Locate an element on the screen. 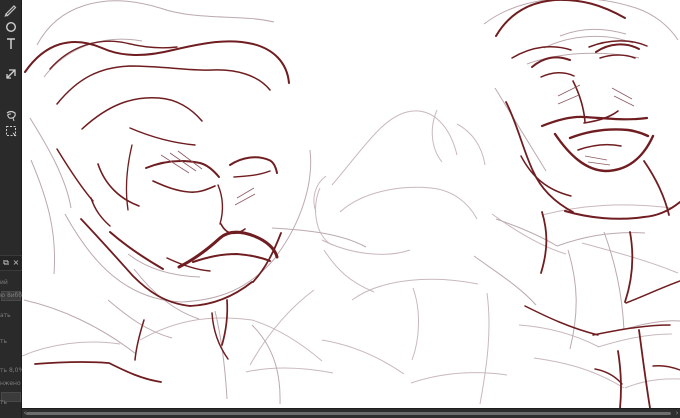  transform-tool-icon is located at coordinates (11, 74).